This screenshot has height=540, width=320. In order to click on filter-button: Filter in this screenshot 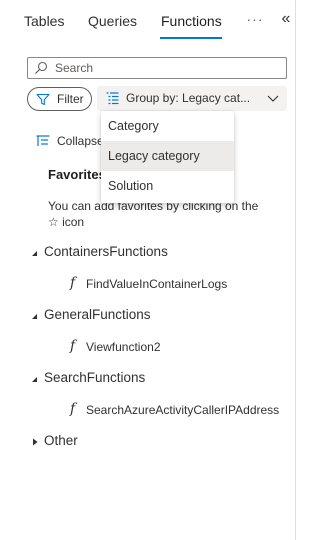, I will do `click(59, 99)`.